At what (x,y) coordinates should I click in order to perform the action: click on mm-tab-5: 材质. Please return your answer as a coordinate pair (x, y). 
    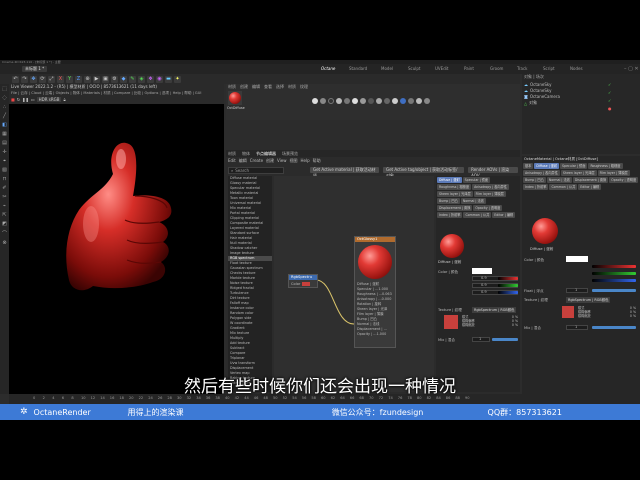
    Looking at the image, I should click on (292, 87).